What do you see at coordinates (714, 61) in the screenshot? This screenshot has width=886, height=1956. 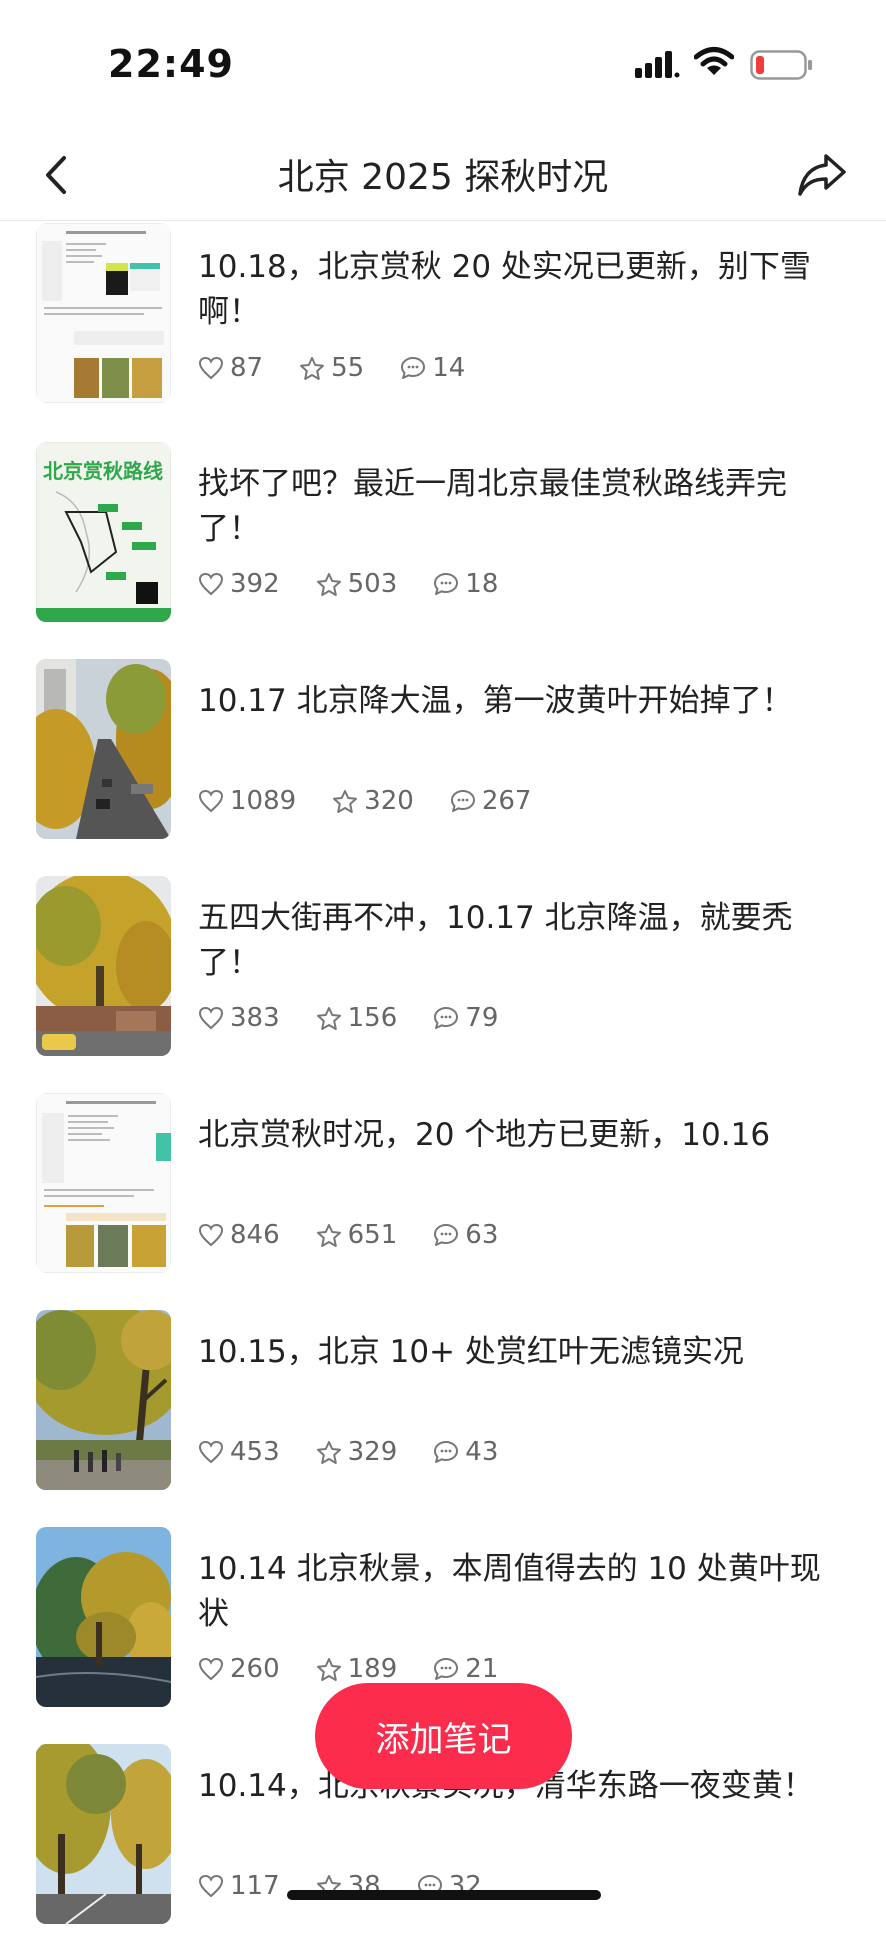 I see `wifi-icon` at bounding box center [714, 61].